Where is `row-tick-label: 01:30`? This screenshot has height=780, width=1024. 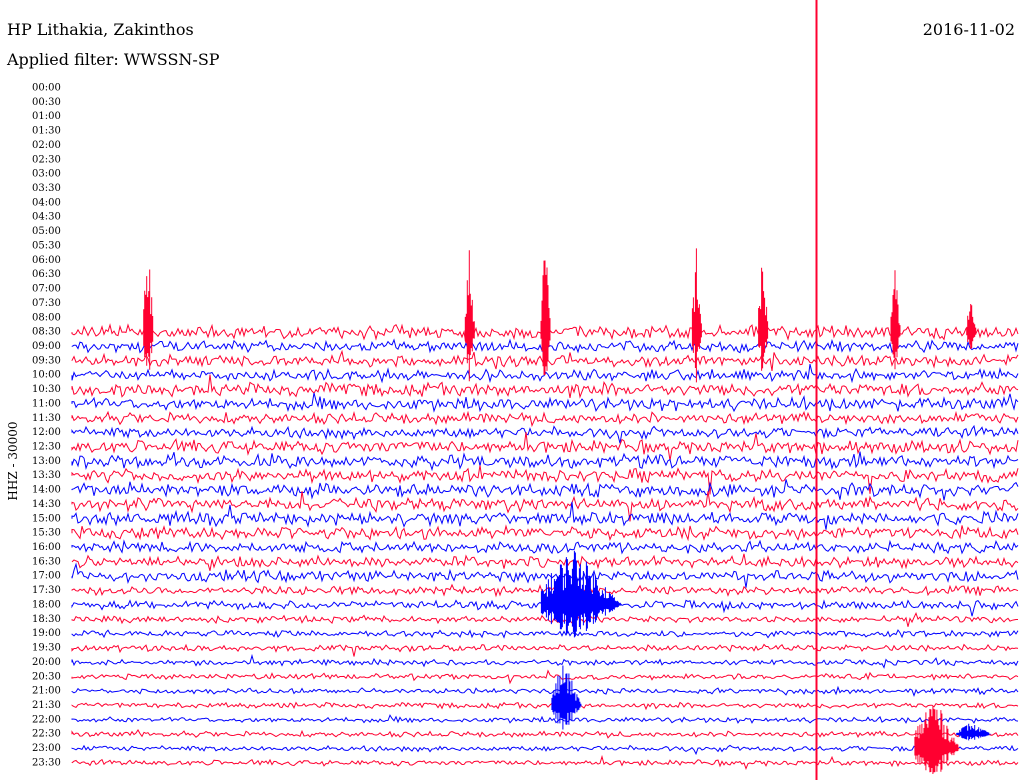 row-tick-label: 01:30 is located at coordinates (46, 131).